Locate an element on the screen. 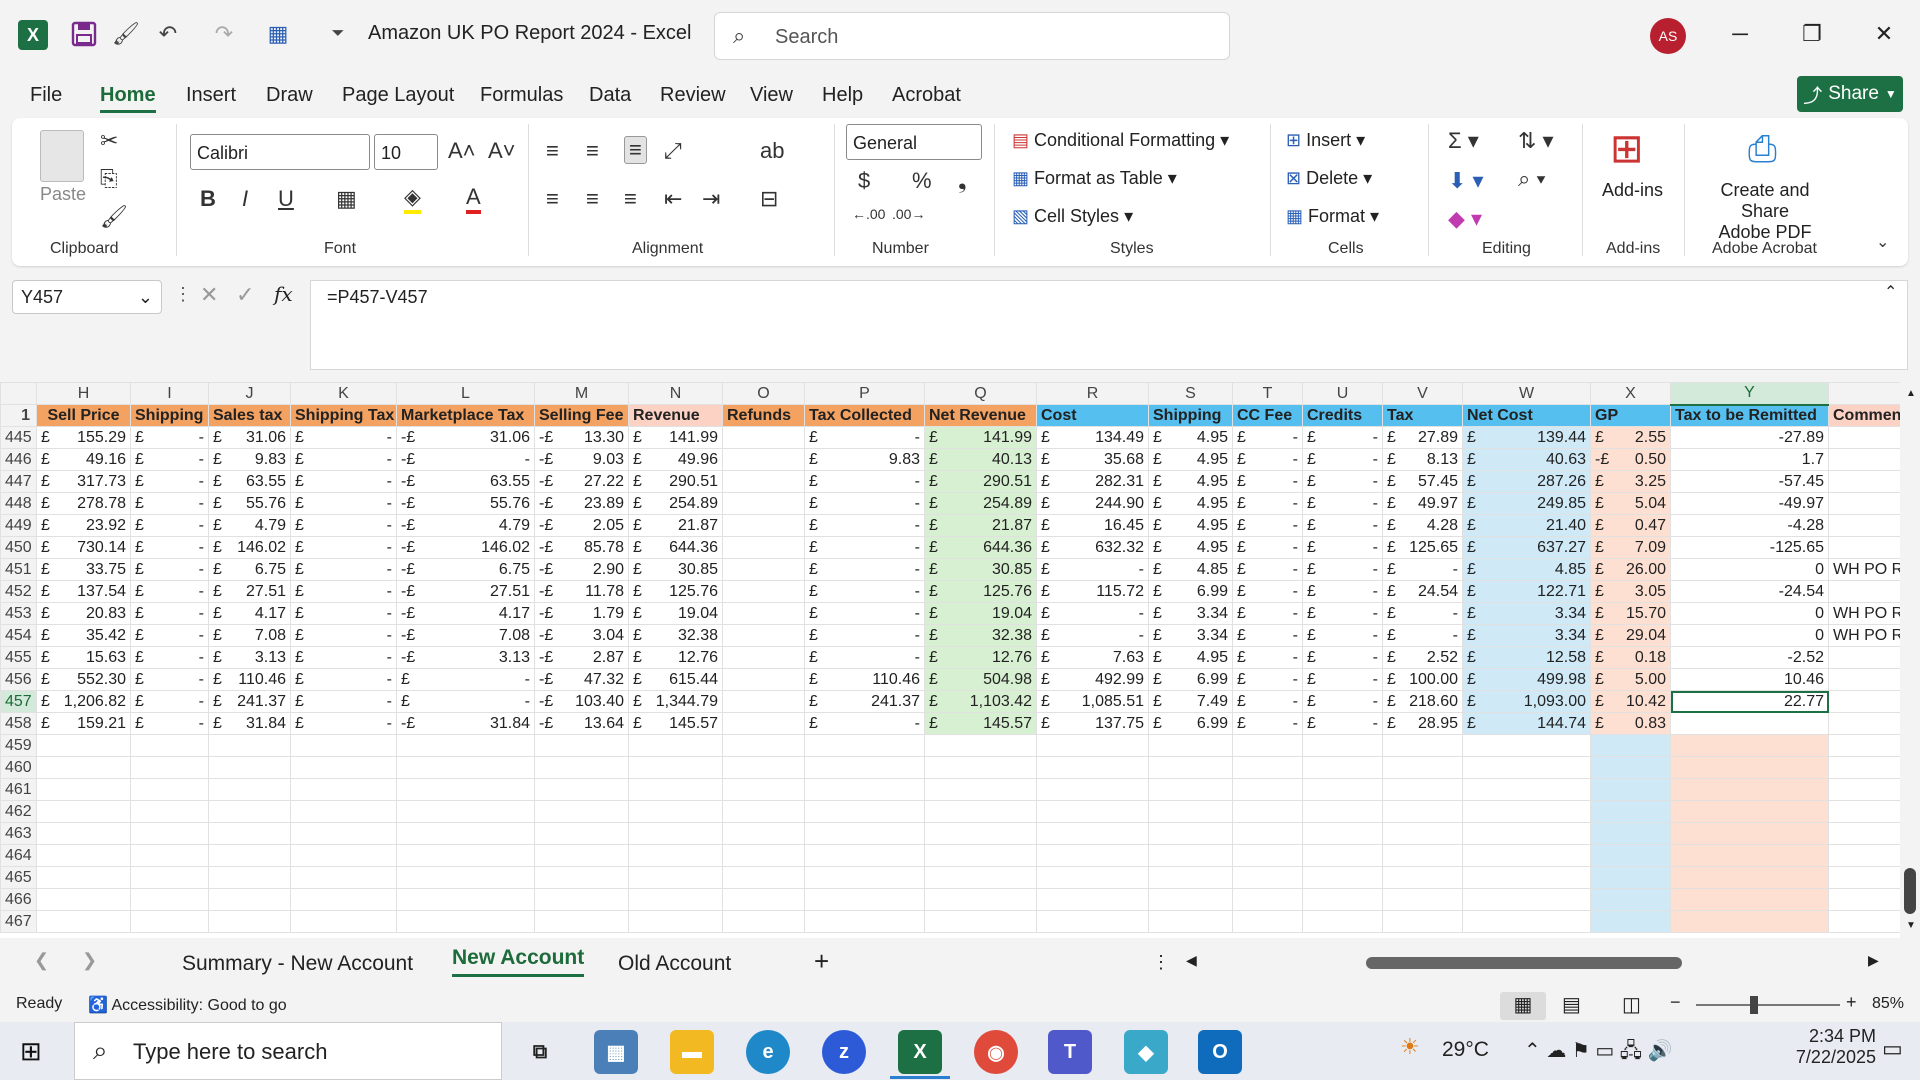  sheet-tab-old-account: Old Account is located at coordinates (674, 964).